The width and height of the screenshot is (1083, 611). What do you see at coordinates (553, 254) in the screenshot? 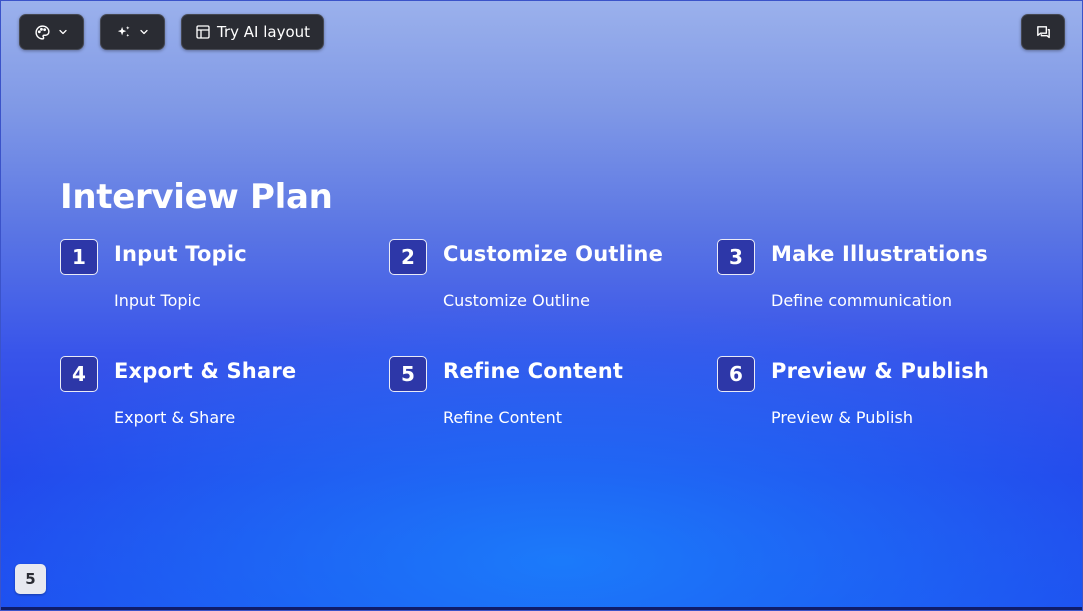
I see `step-title: Customize Outline` at bounding box center [553, 254].